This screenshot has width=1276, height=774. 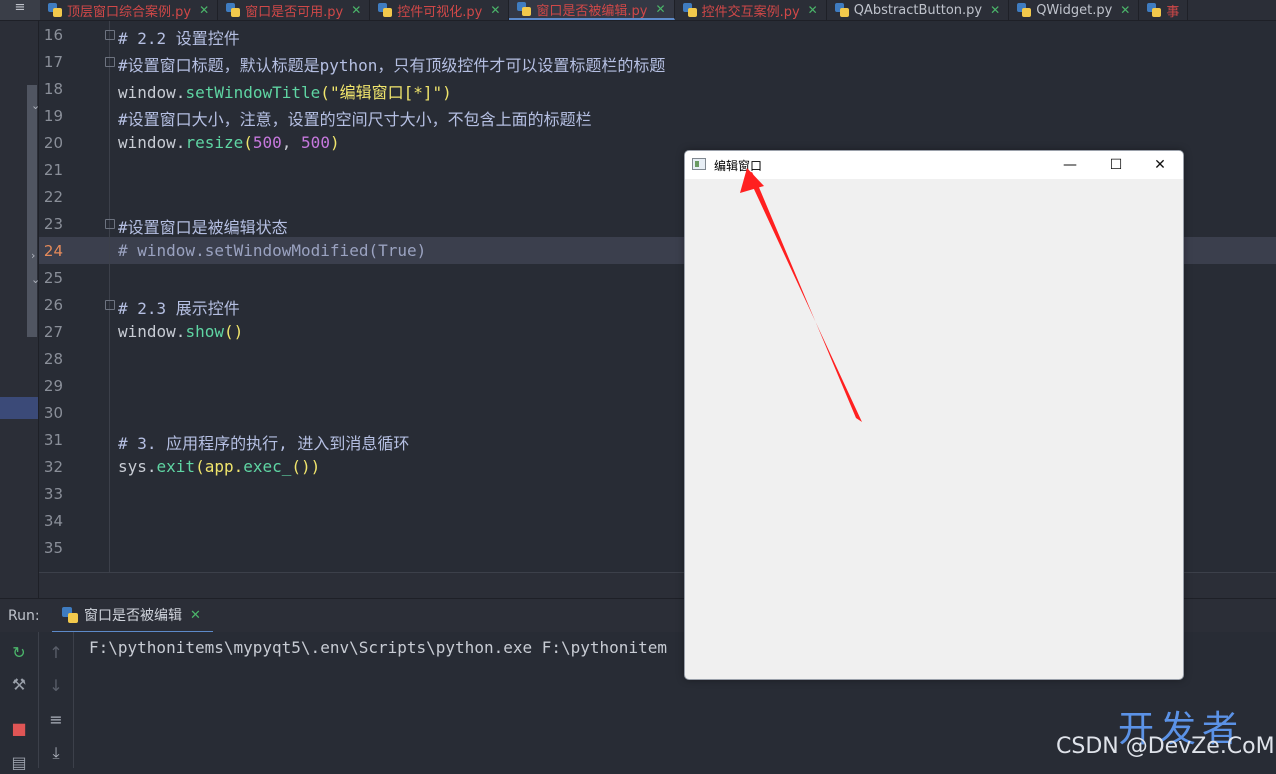 What do you see at coordinates (1164, 10) in the screenshot?
I see `tab-overflow: 事` at bounding box center [1164, 10].